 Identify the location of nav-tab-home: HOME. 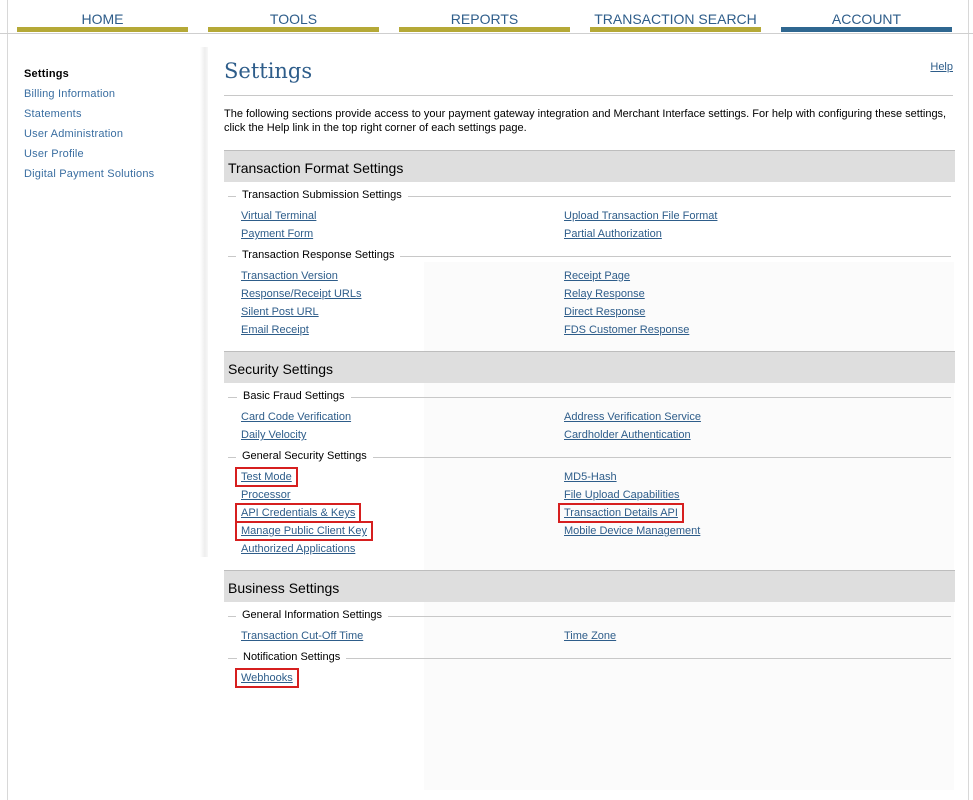
(102, 16).